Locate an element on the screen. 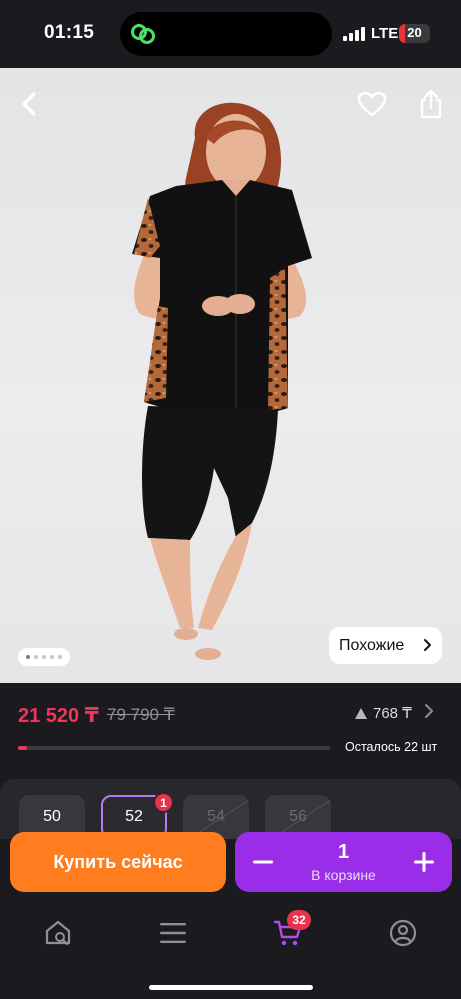  battery-percent: 20 is located at coordinates (414, 32).